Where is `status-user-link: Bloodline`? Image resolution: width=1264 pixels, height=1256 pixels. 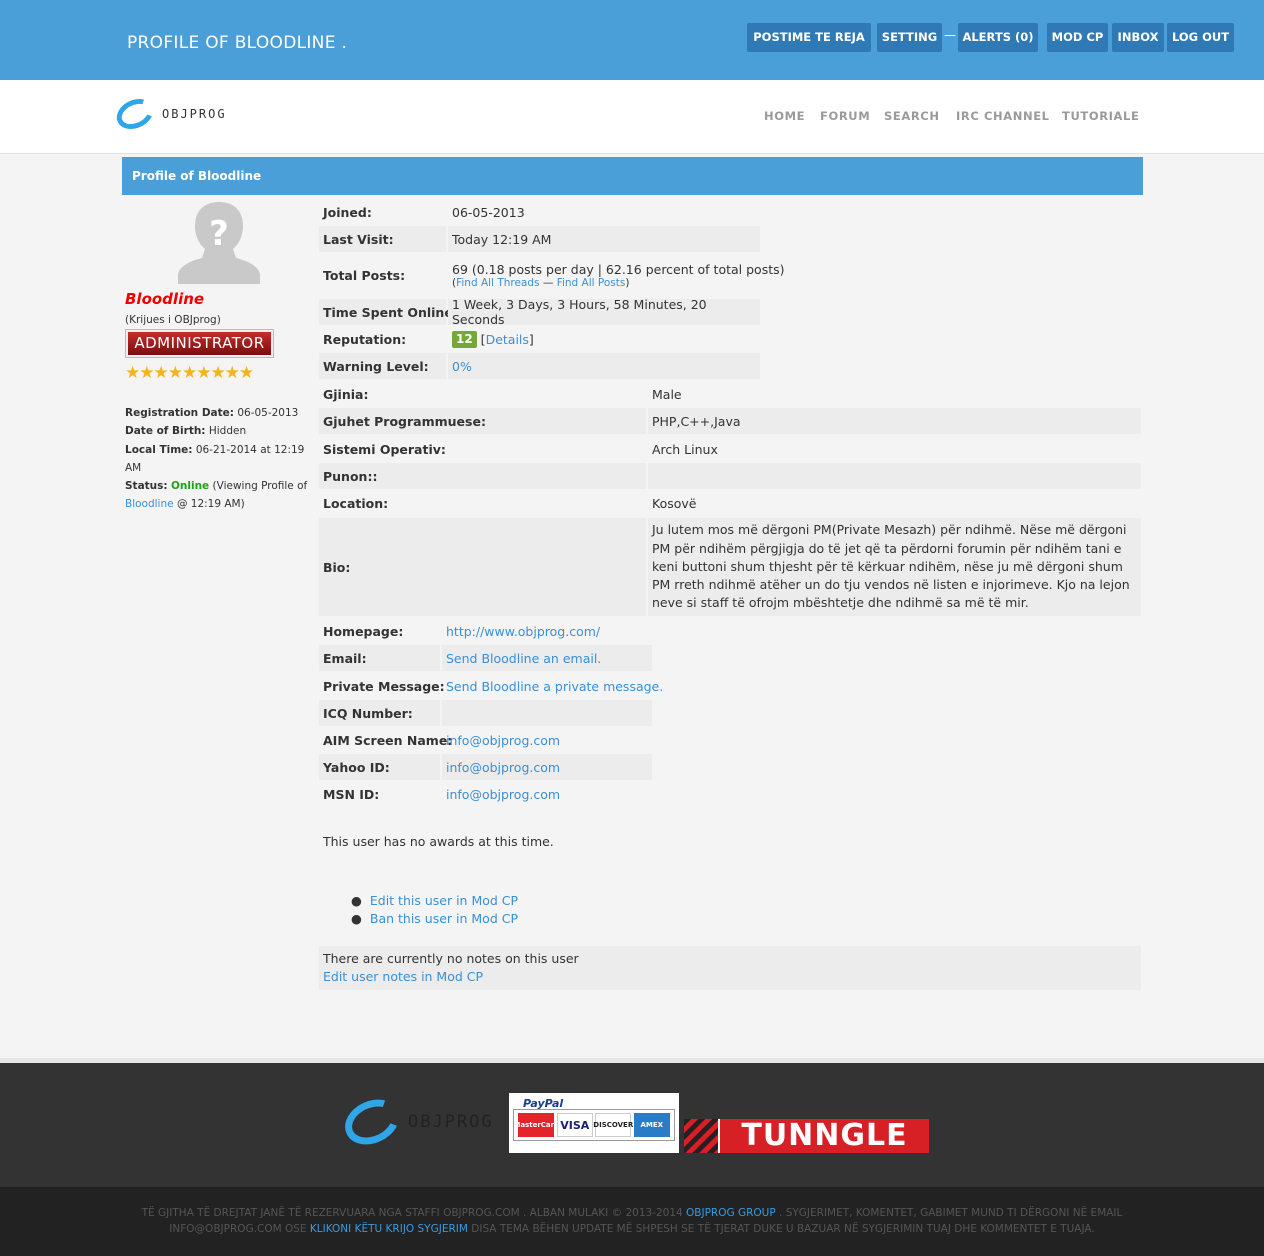 status-user-link: Bloodline is located at coordinates (149, 504).